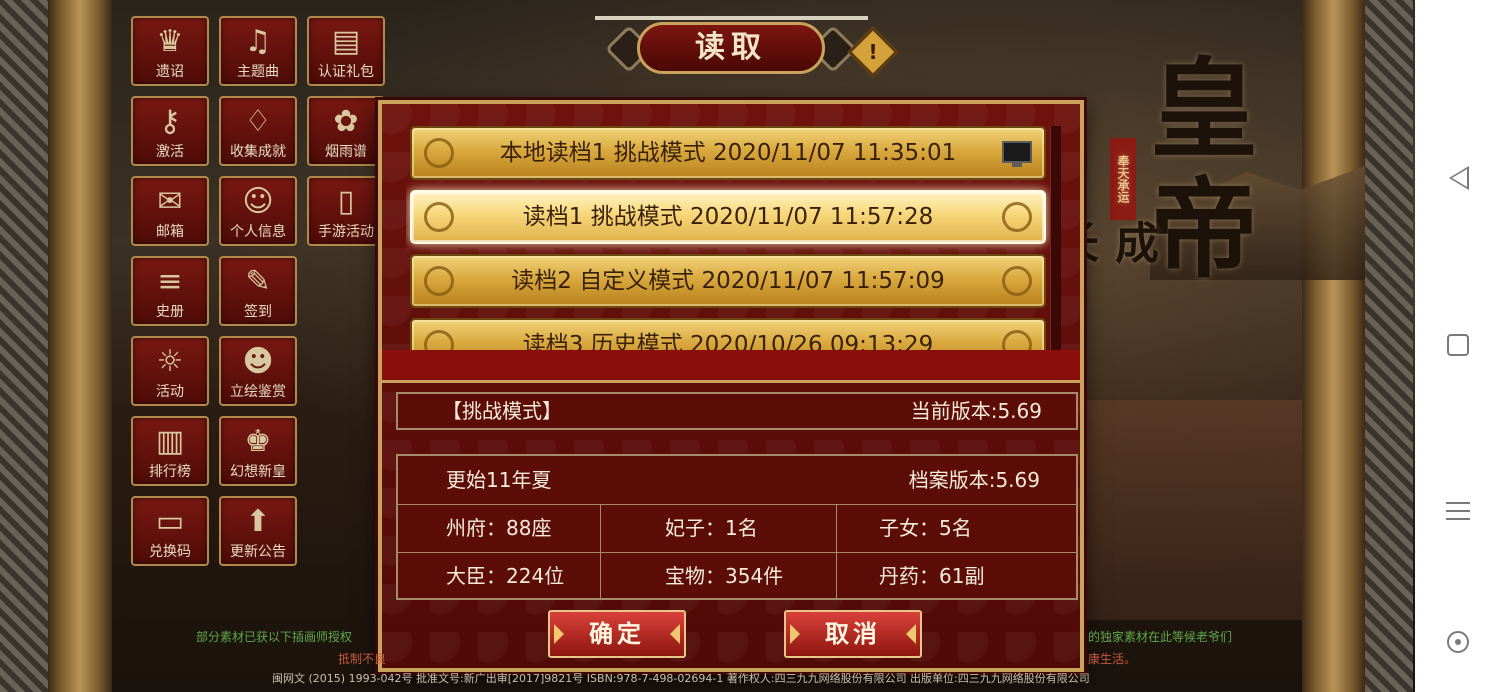 This screenshot has height=692, width=1500. What do you see at coordinates (731, 48) in the screenshot?
I see `dialog-title: 读取` at bounding box center [731, 48].